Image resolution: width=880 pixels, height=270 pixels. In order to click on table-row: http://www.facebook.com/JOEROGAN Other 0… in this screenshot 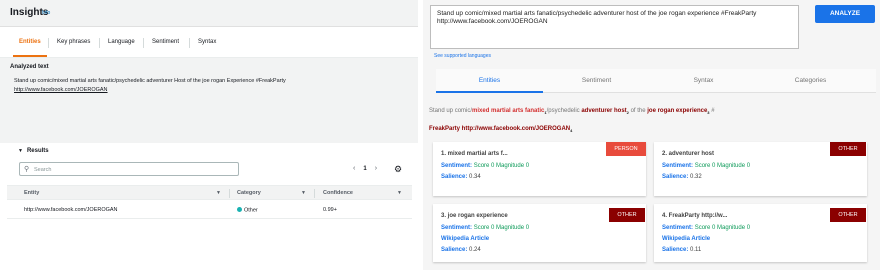, I will do `click(209, 210)`.